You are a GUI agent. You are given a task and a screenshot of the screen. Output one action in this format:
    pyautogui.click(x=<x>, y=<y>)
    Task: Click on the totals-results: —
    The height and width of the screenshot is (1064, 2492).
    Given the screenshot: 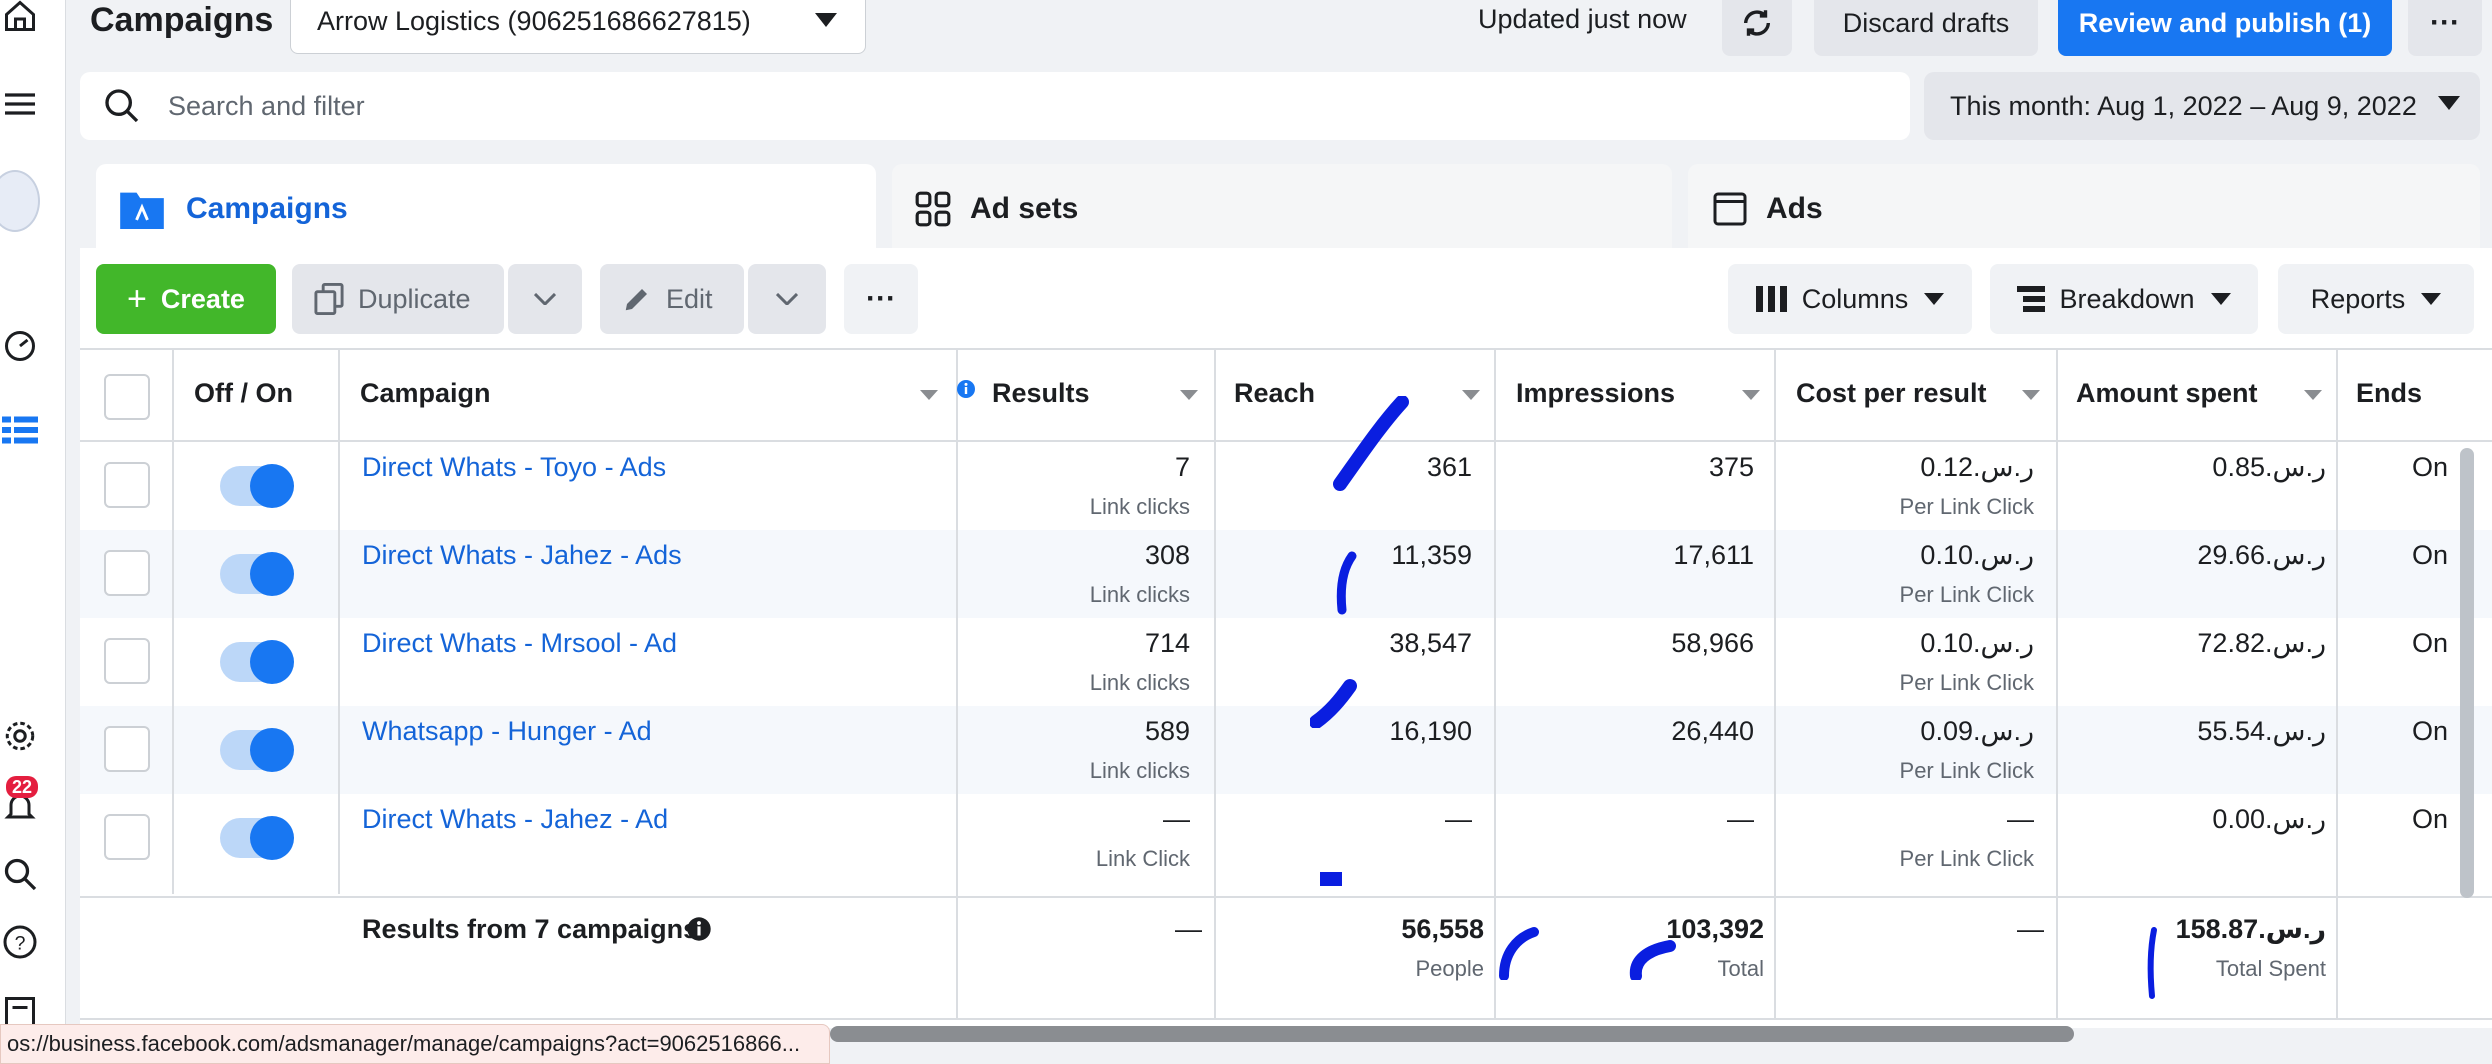 What is the action you would take?
    pyautogui.click(x=1188, y=929)
    